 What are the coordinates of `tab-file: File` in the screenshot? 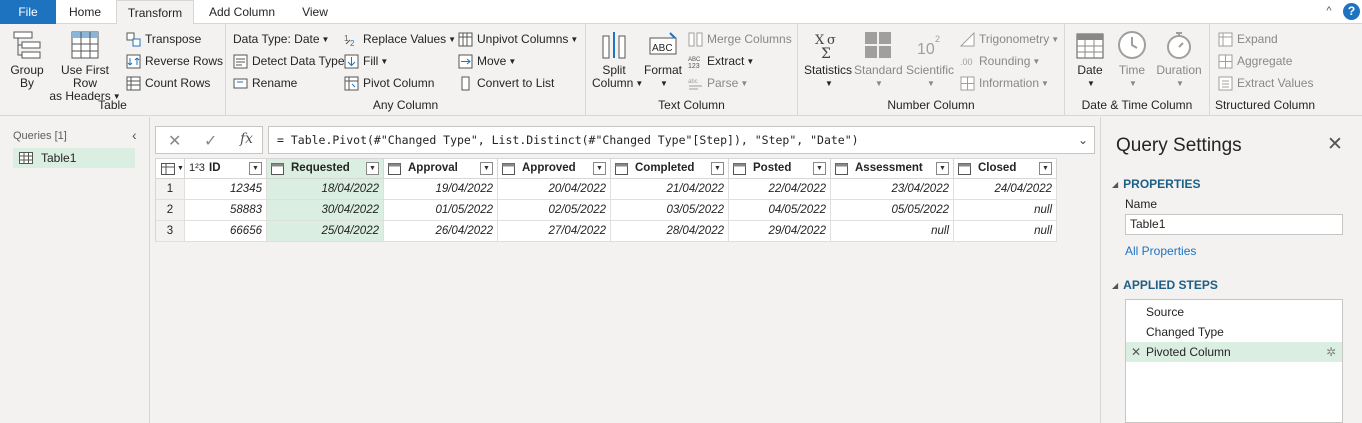 It's located at (28, 12).